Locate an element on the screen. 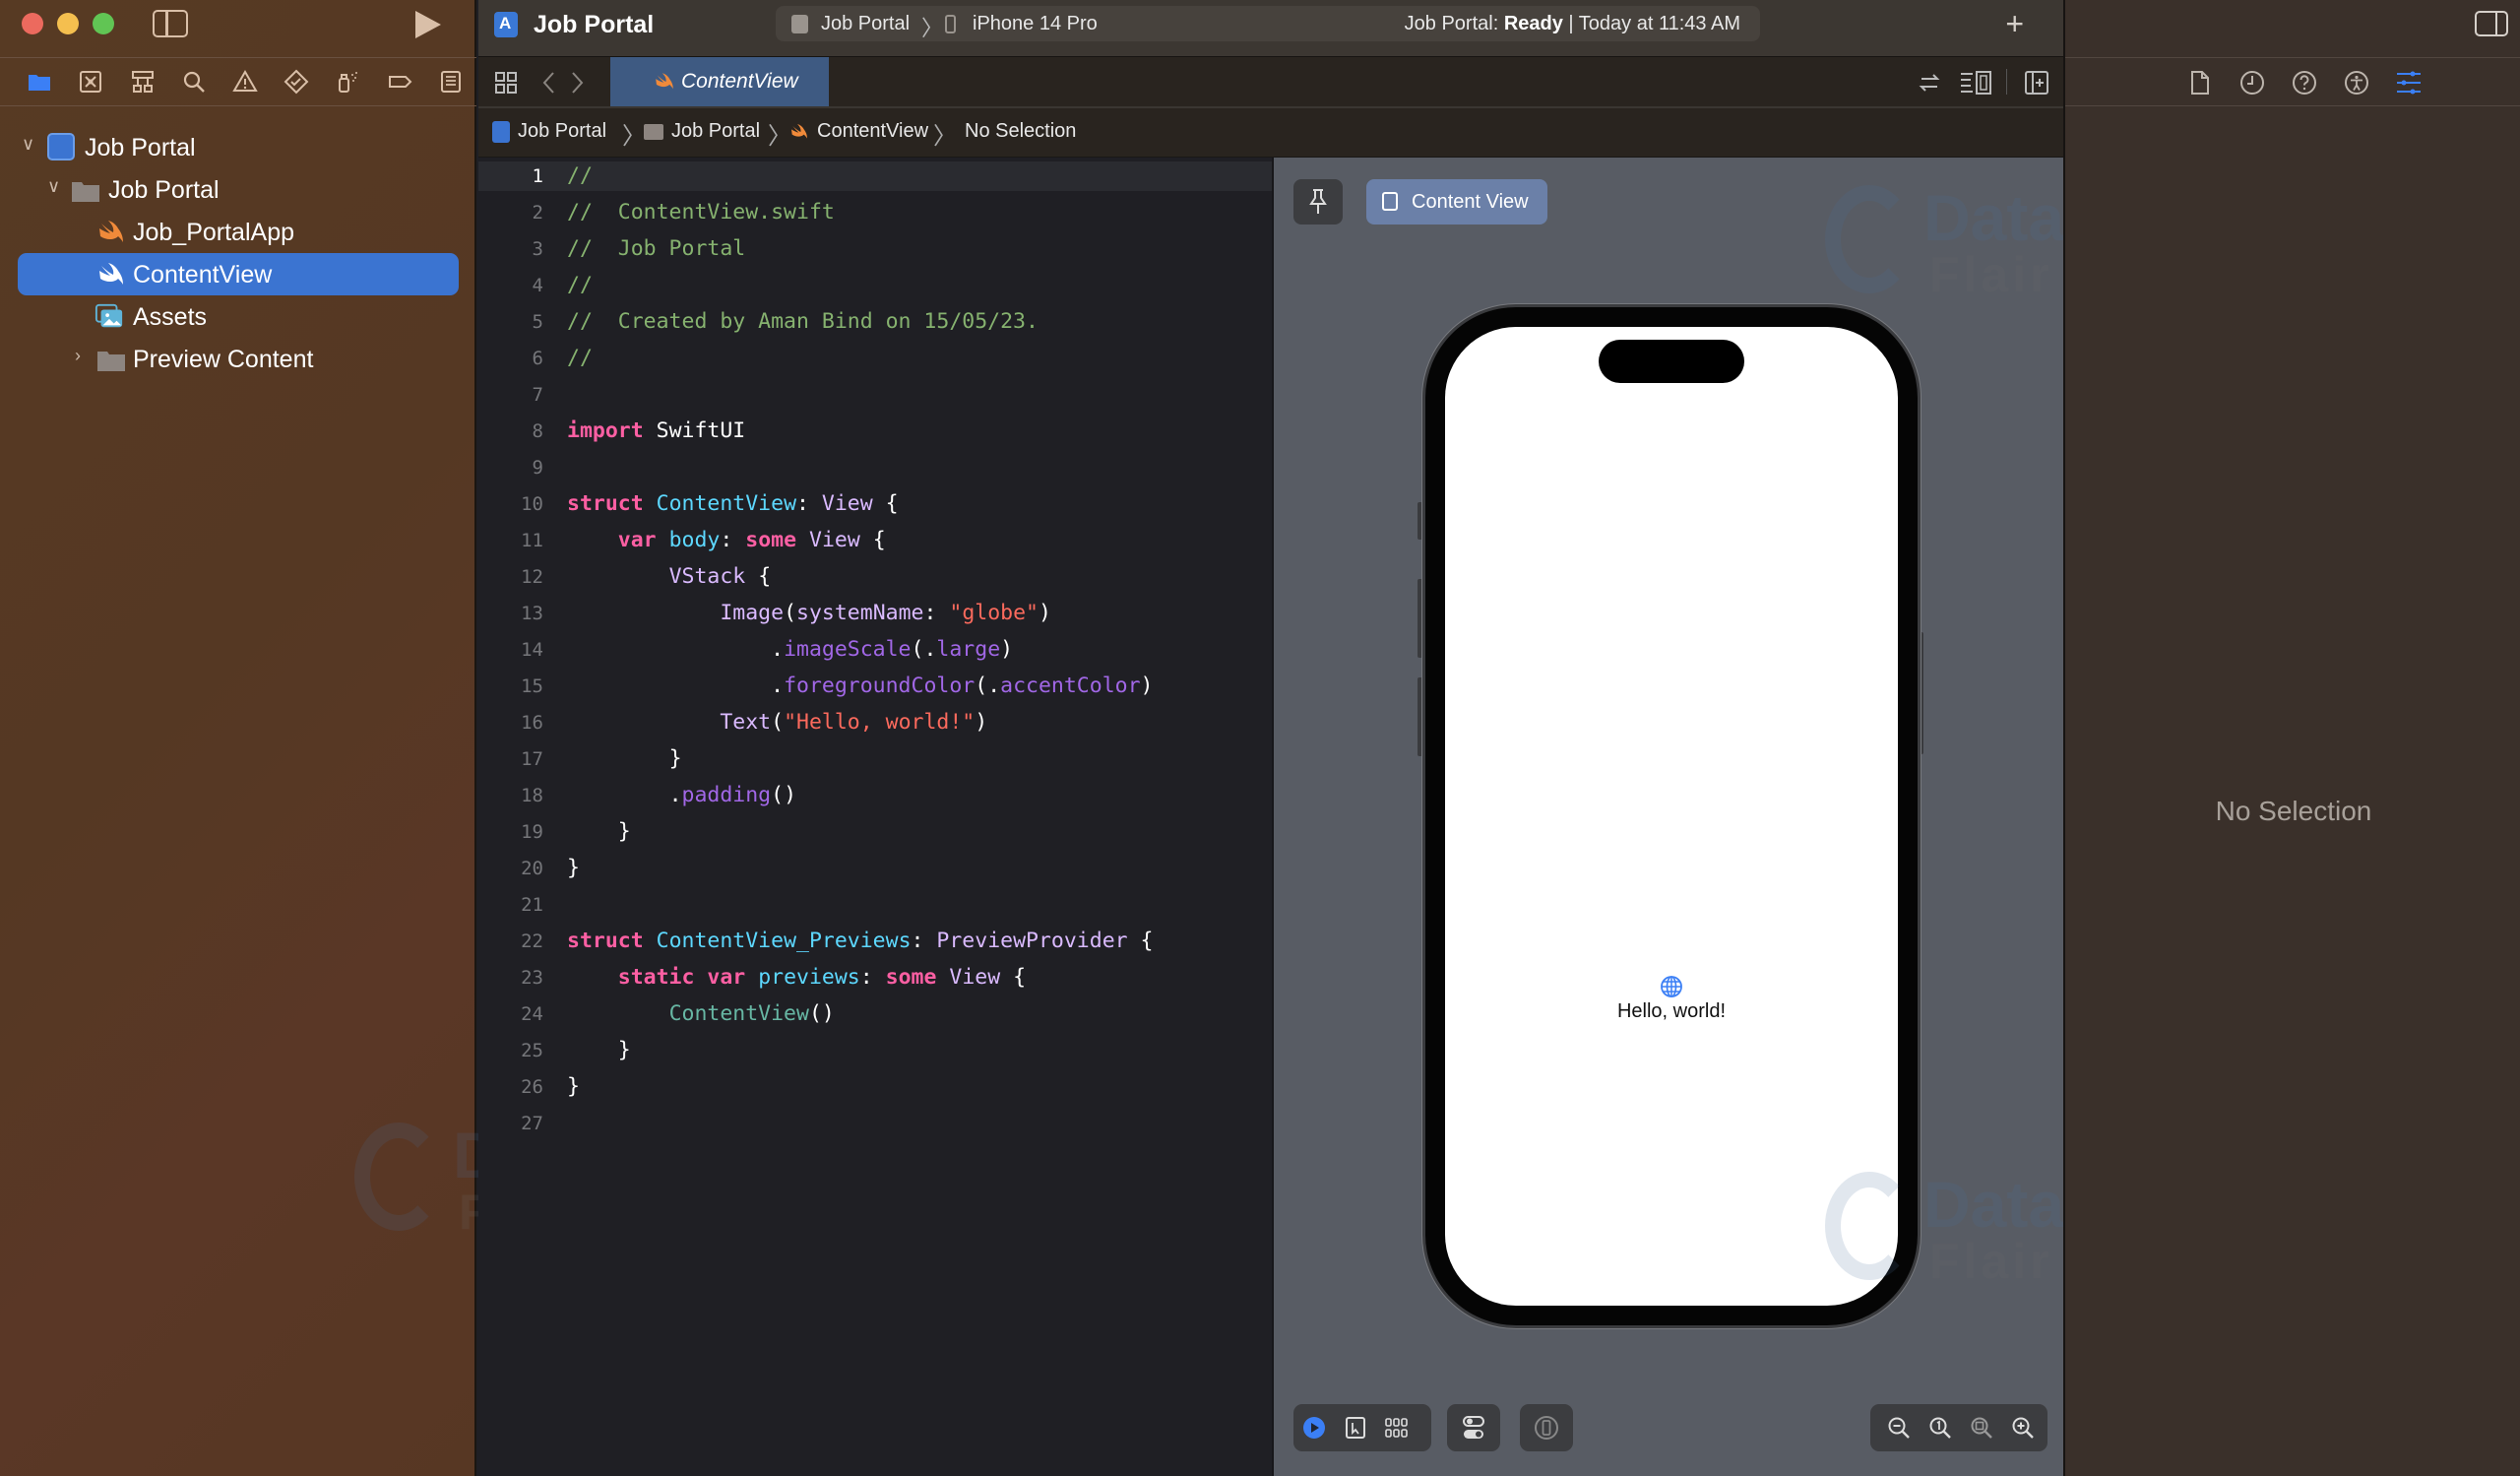  code-line: 20} is located at coordinates (875, 868).